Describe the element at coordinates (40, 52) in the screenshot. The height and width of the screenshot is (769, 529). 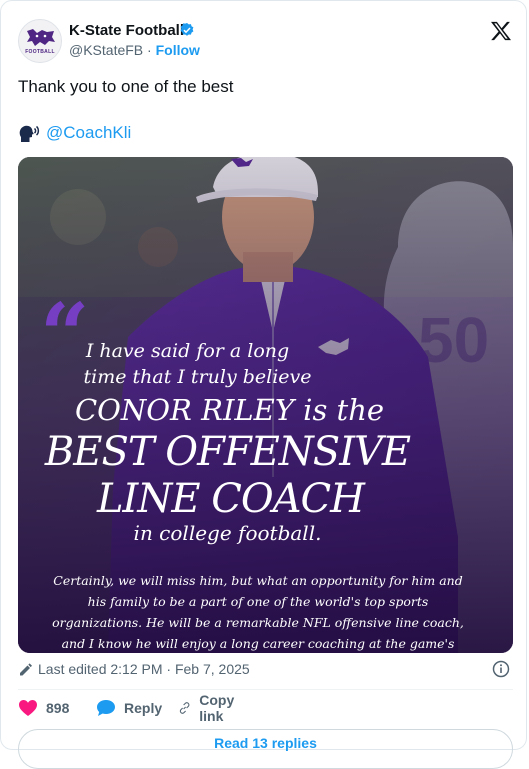
I see `avatar-tag: FOOTBALL` at that location.